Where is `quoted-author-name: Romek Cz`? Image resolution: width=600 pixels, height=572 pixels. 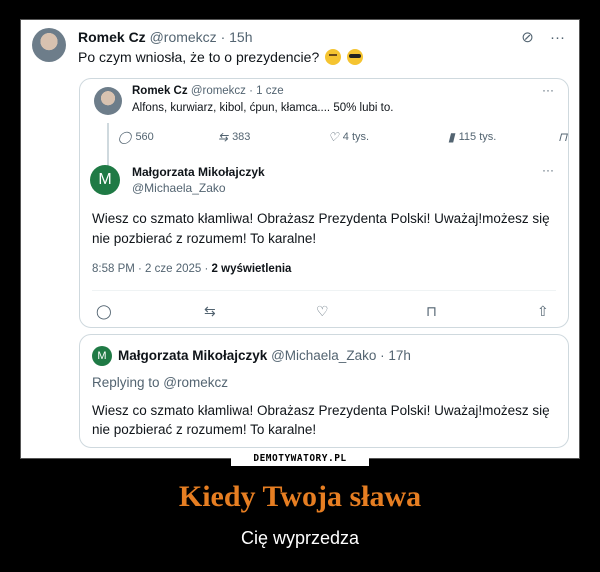 quoted-author-name: Romek Cz is located at coordinates (160, 91).